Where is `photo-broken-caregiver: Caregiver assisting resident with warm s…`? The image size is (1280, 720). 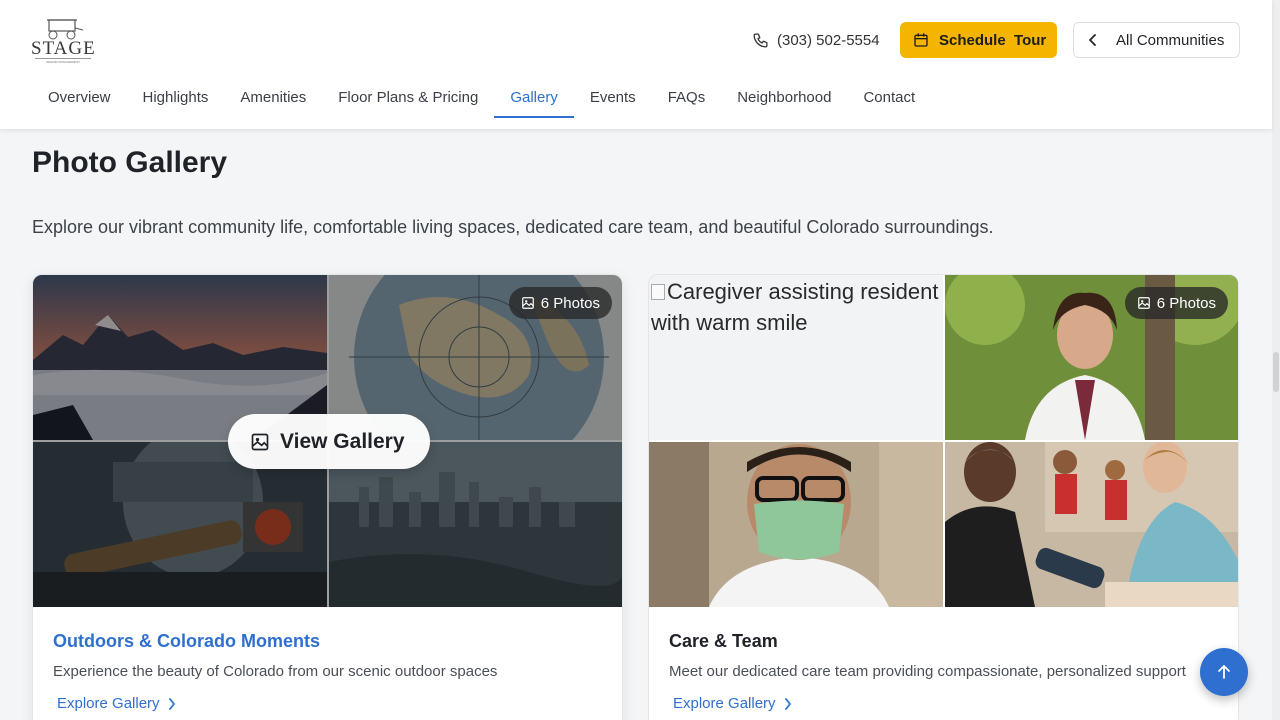
photo-broken-caregiver: Caregiver assisting resident with warm s… is located at coordinates (796, 357).